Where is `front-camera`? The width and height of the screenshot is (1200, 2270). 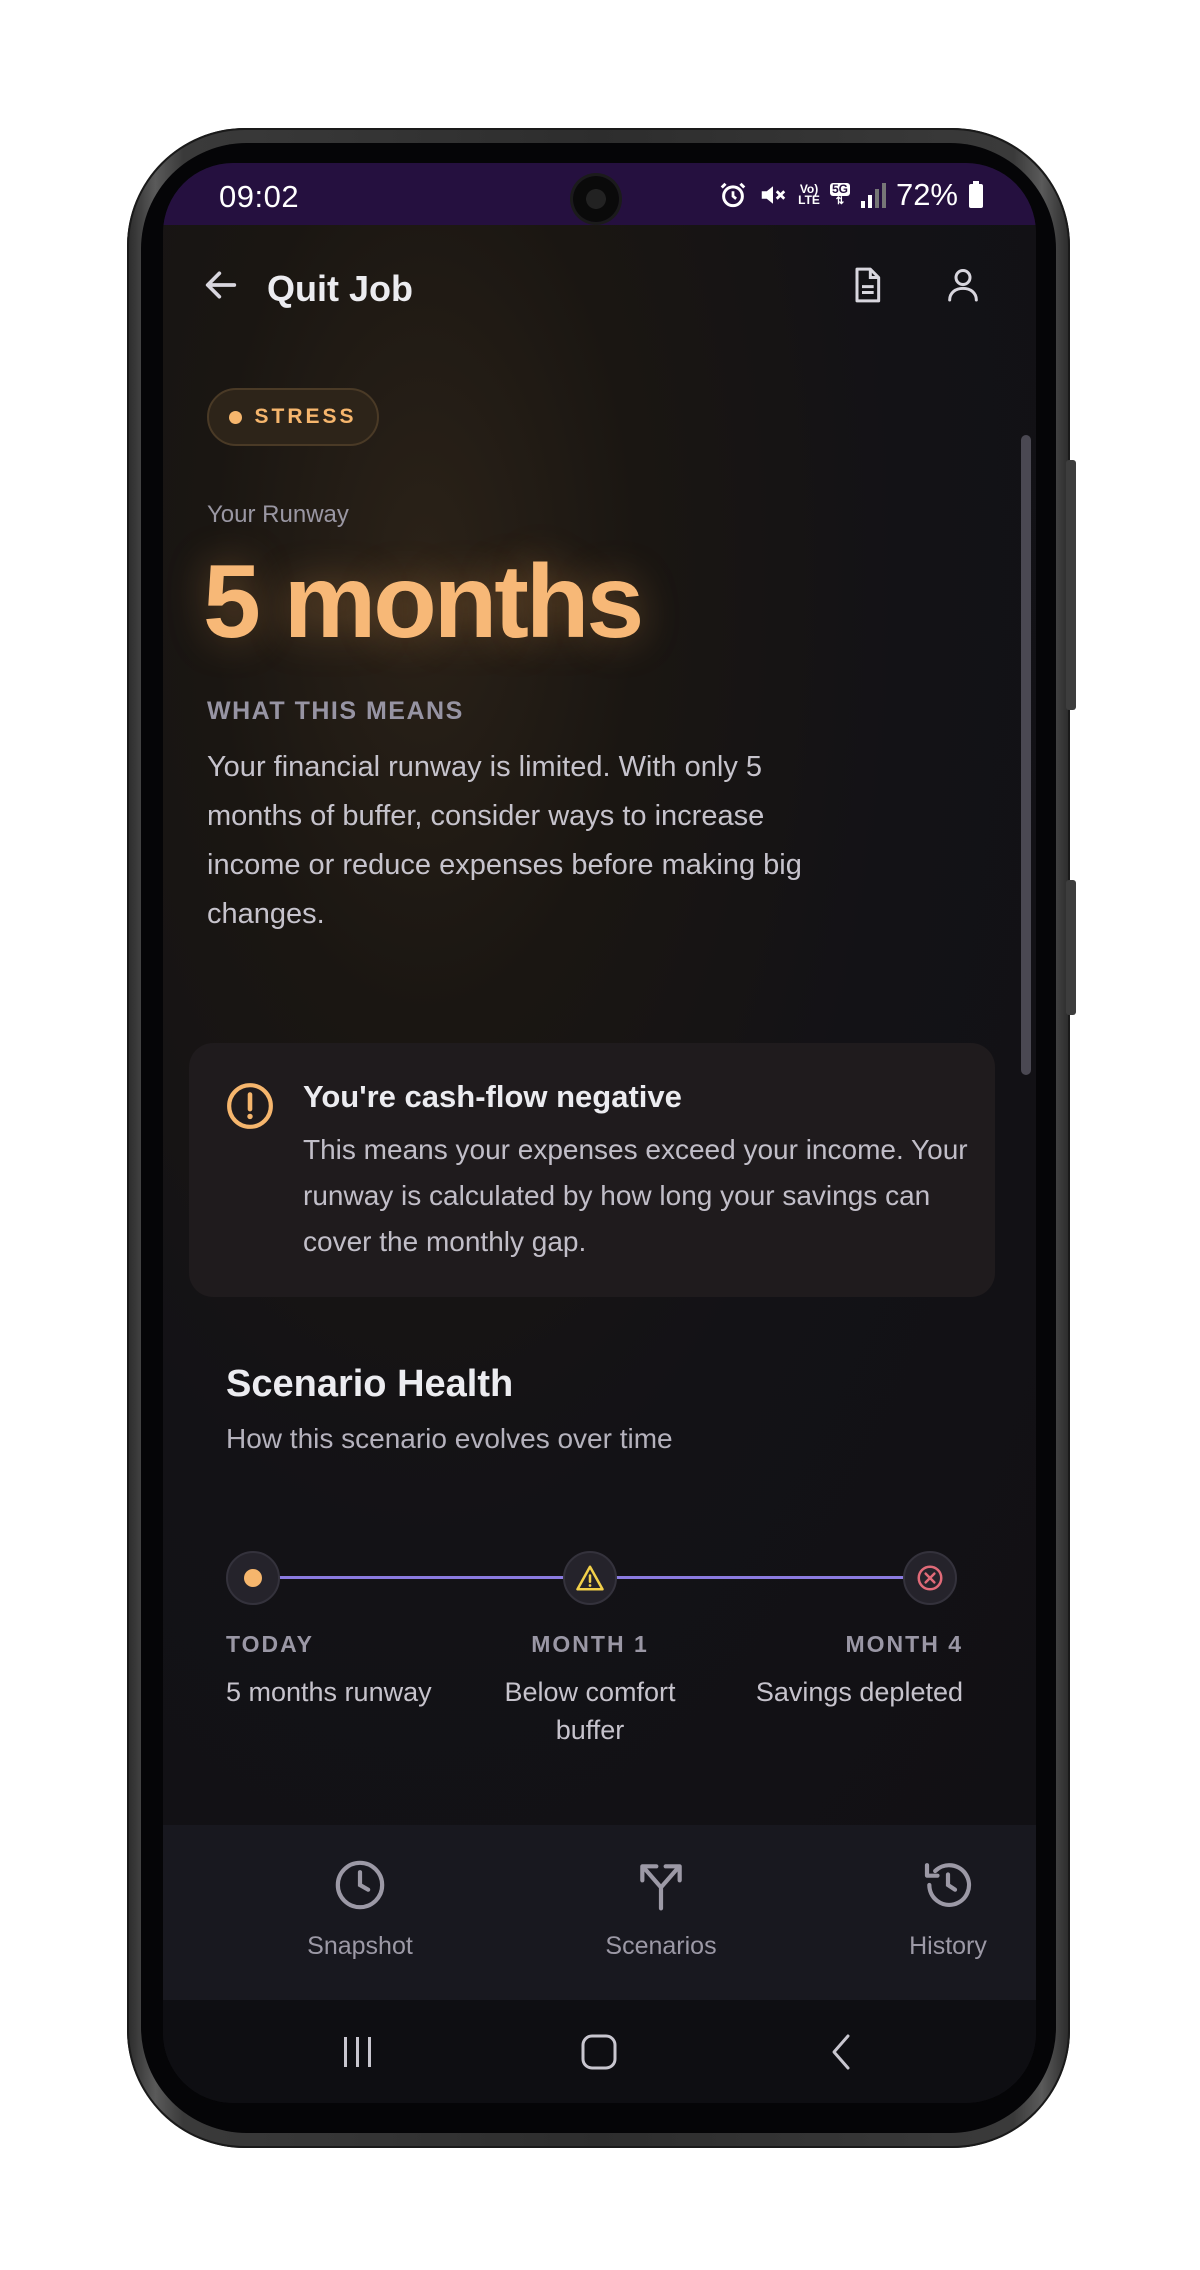 front-camera is located at coordinates (596, 199).